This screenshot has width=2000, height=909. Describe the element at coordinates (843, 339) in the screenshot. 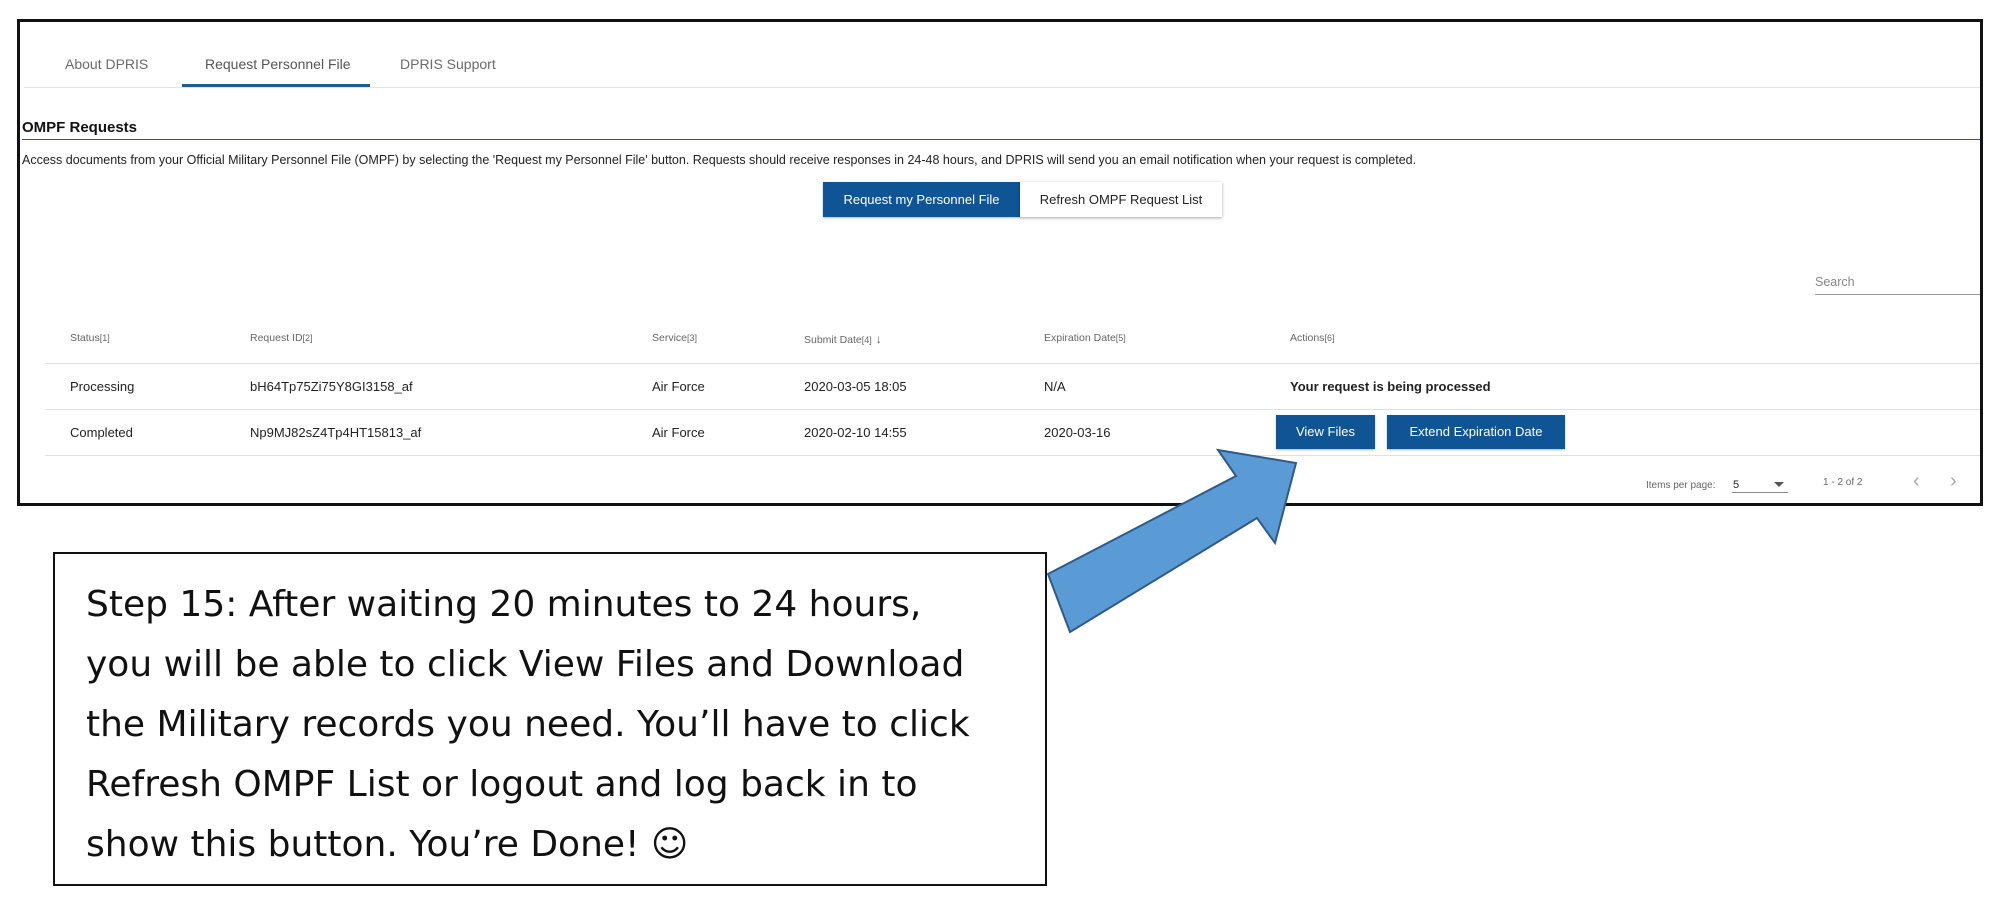

I see `header-submit-date: Submit Date[4] ↓` at that location.